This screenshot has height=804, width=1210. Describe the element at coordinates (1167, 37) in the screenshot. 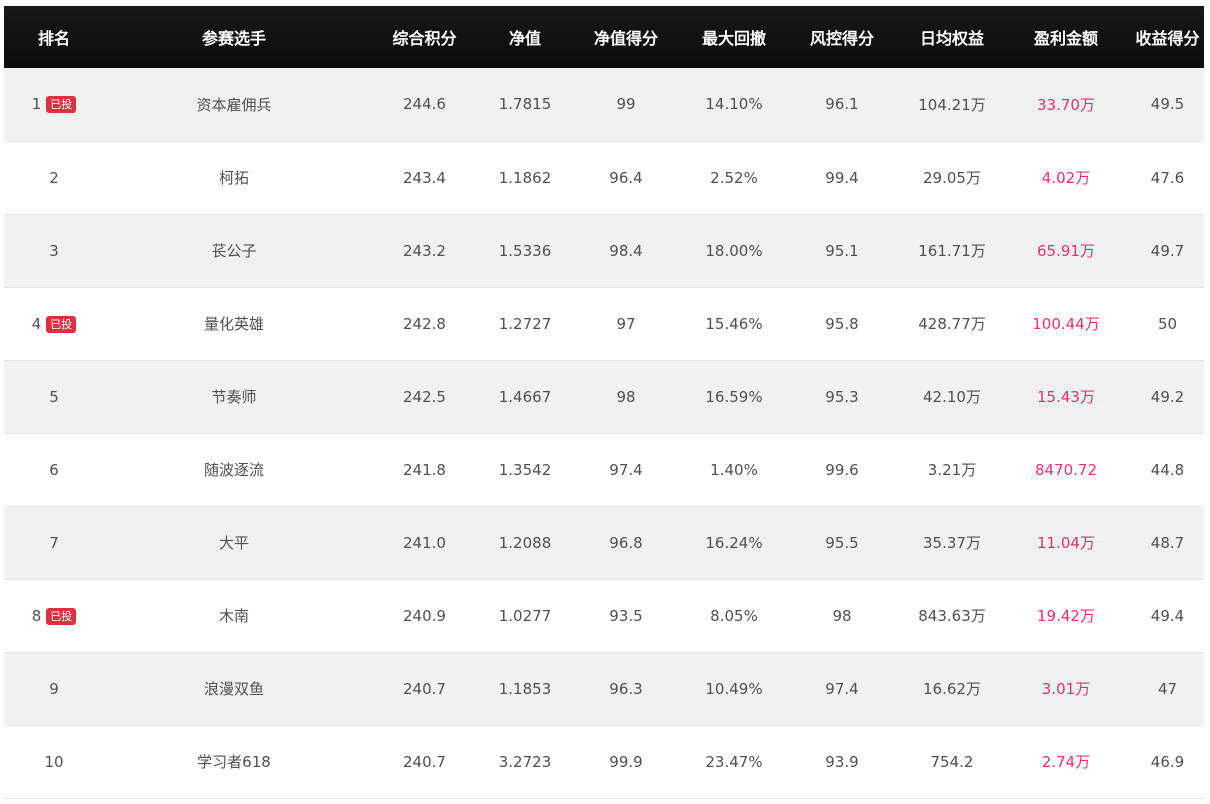

I see `header-return-score: 收益得分` at that location.